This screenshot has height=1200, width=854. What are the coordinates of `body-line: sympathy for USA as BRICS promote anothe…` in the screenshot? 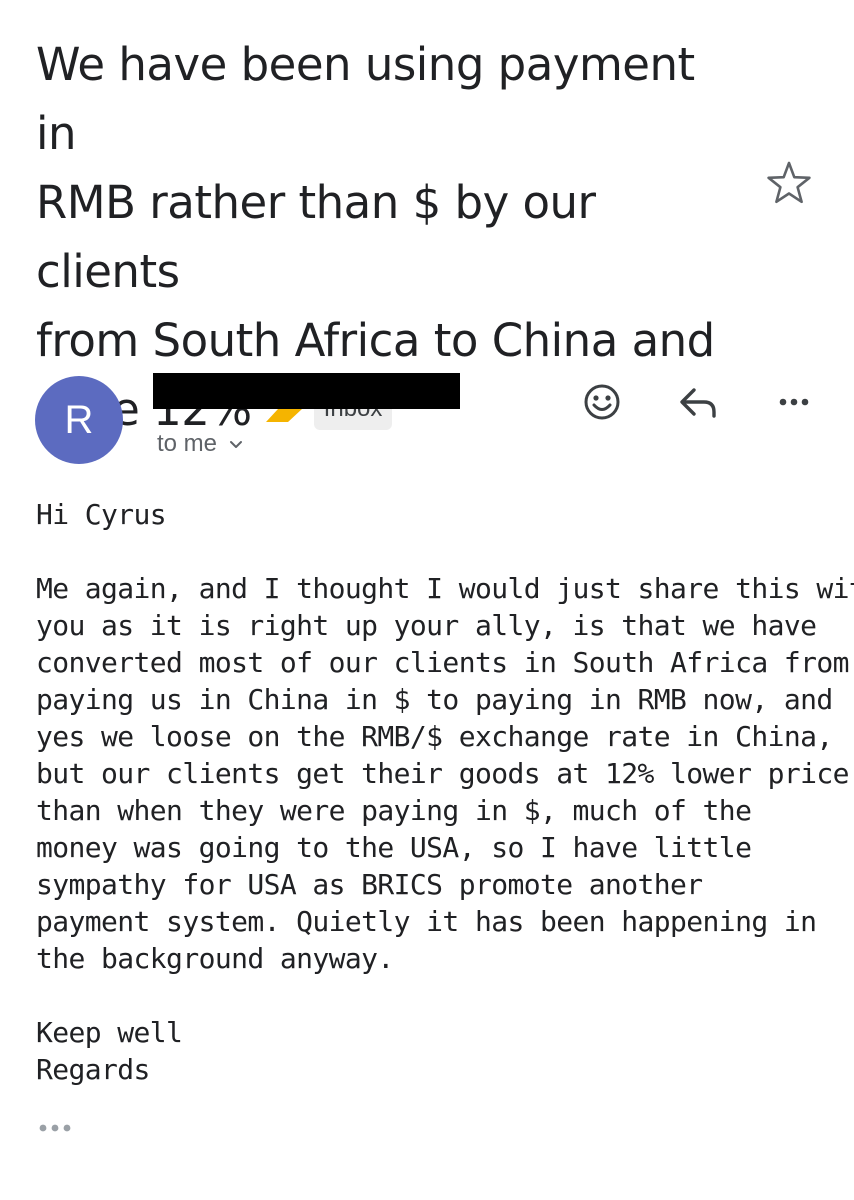 It's located at (369, 884).